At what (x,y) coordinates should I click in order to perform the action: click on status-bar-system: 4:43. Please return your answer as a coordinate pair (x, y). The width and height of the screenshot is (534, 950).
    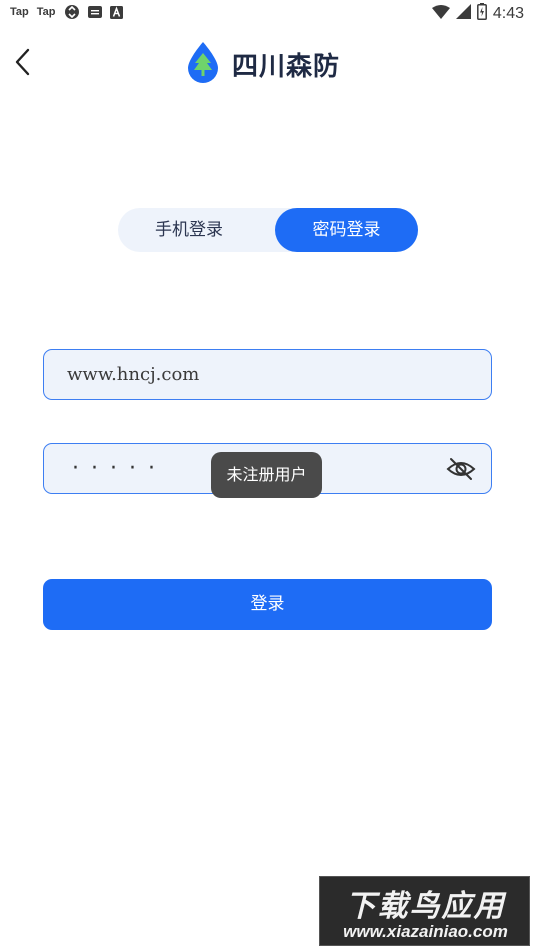
    Looking at the image, I should click on (477, 13).